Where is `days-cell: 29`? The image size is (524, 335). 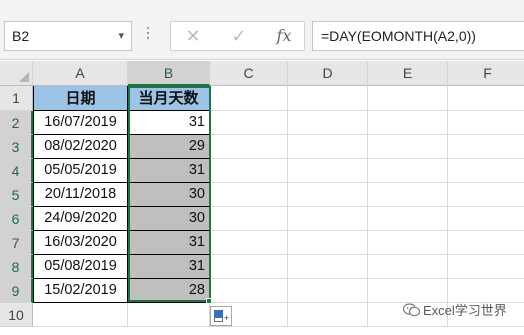
days-cell: 29 is located at coordinates (169, 147).